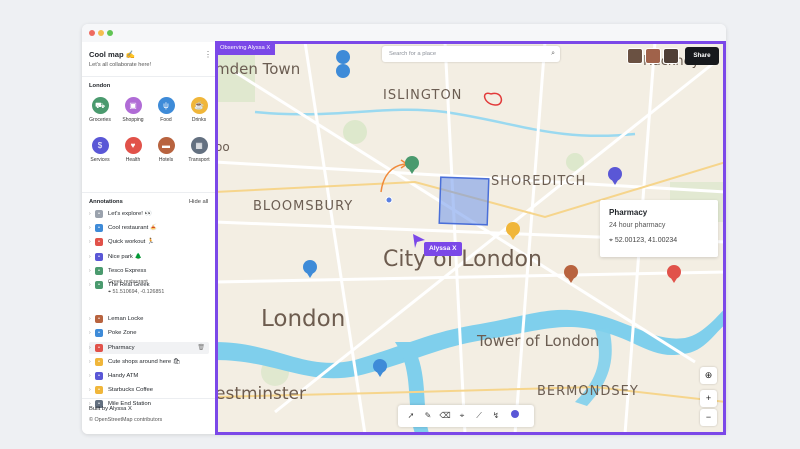 The height and width of the screenshot is (449, 800). I want to click on drawing-toolbar: ➚ ✎ ⌫ ⌖ ⟋ ↯, so click(466, 416).